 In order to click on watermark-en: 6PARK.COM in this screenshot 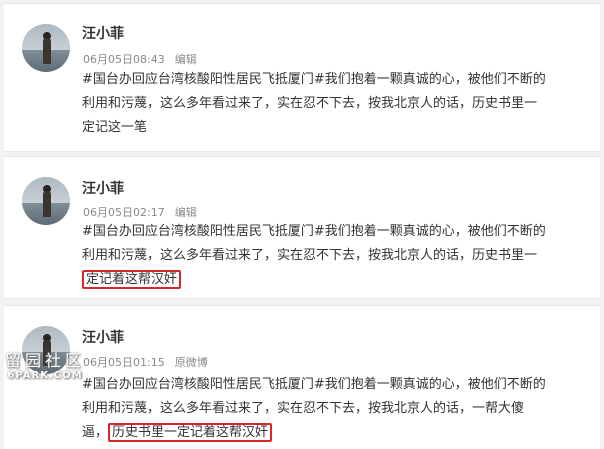, I will do `click(45, 375)`.